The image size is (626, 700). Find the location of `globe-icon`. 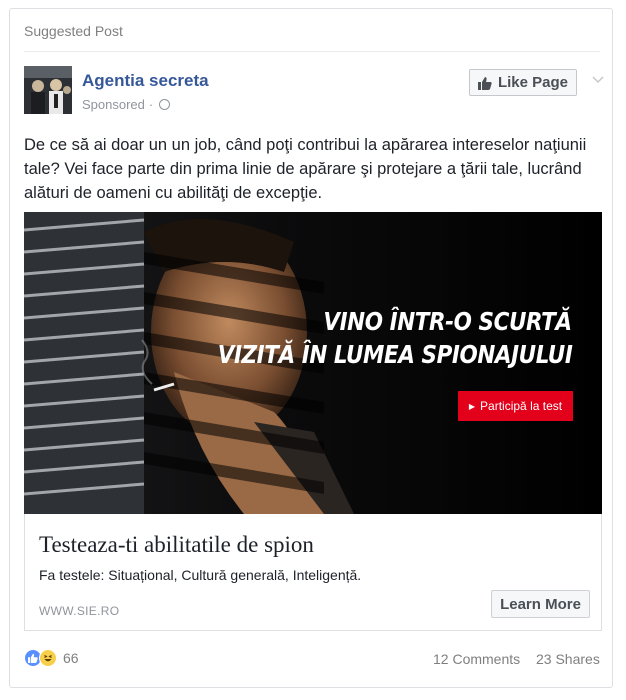

globe-icon is located at coordinates (165, 104).